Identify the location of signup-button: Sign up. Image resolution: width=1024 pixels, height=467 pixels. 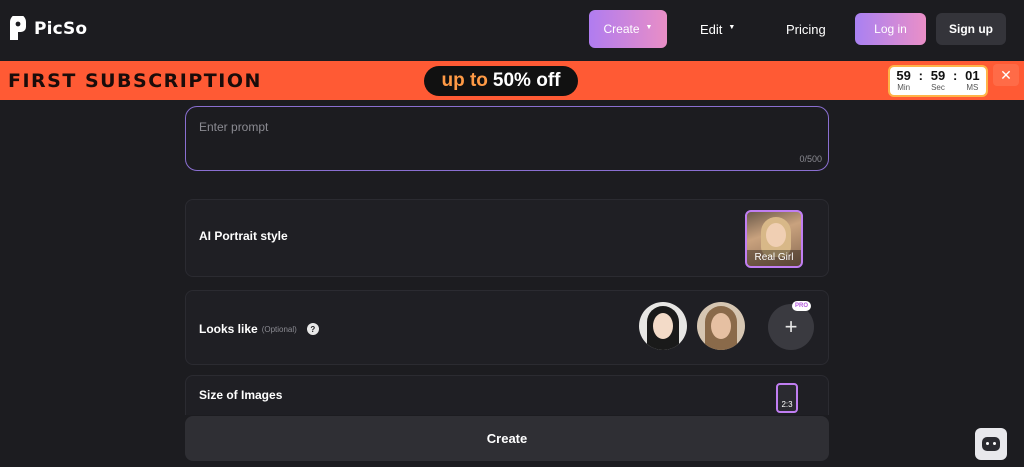
(971, 29).